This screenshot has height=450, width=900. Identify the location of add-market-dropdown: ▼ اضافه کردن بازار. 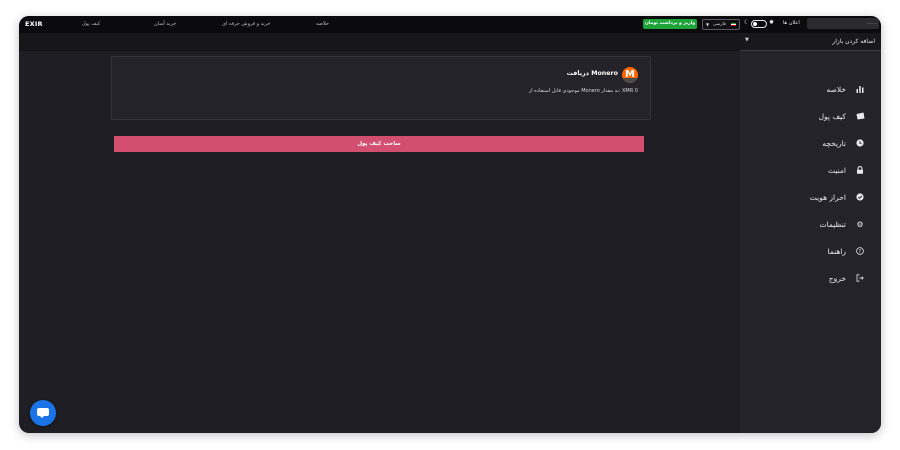
(810, 42).